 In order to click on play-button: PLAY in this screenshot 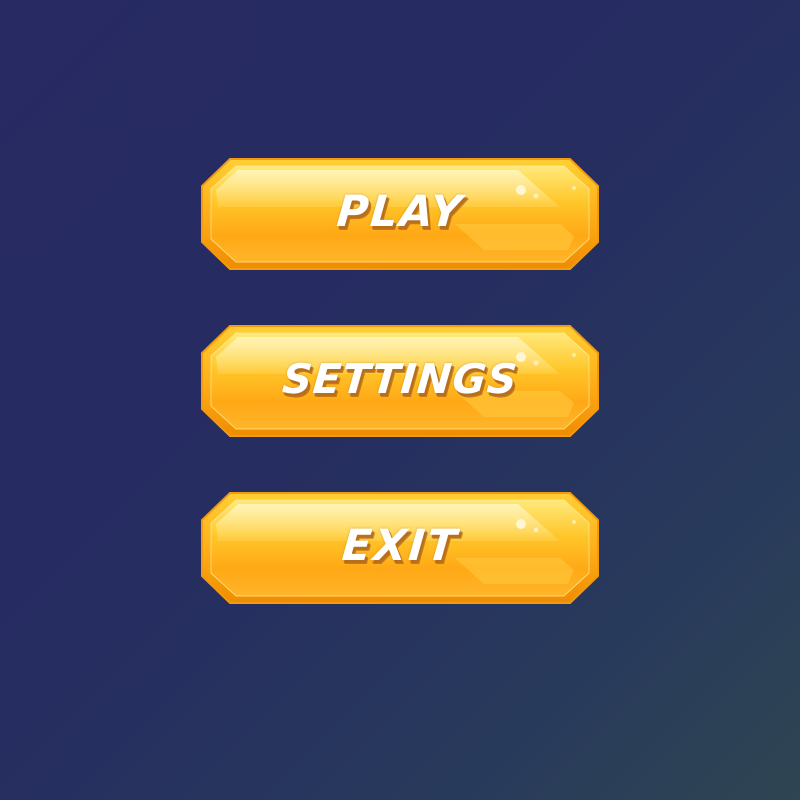, I will do `click(400, 214)`.